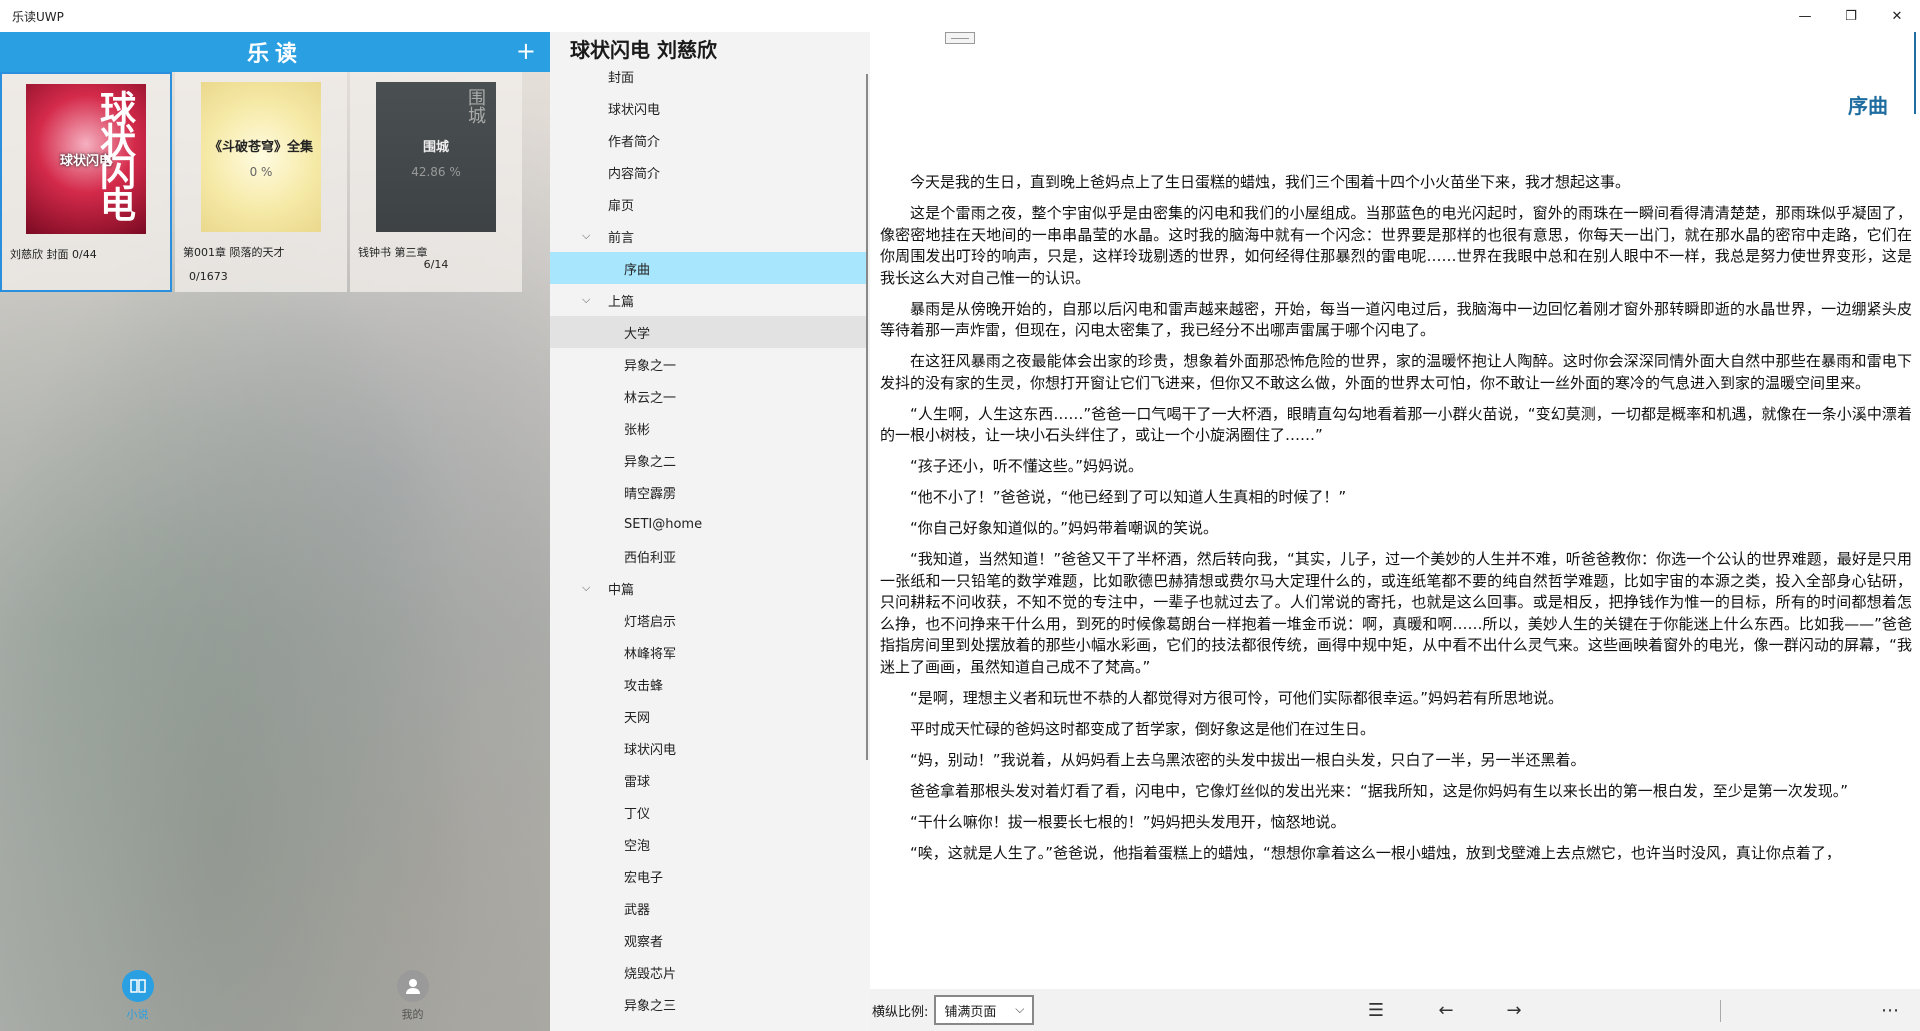 Image resolution: width=1920 pixels, height=1031 pixels. What do you see at coordinates (708, 812) in the screenshot?
I see `toc-item: 丁仪` at bounding box center [708, 812].